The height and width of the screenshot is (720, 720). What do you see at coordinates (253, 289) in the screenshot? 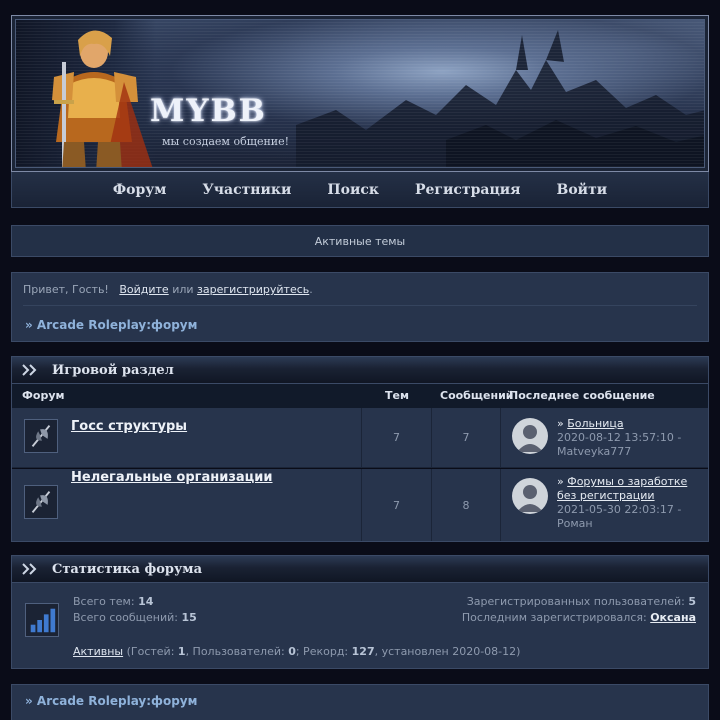
I see `register-link: зарегистрируйтесь` at bounding box center [253, 289].